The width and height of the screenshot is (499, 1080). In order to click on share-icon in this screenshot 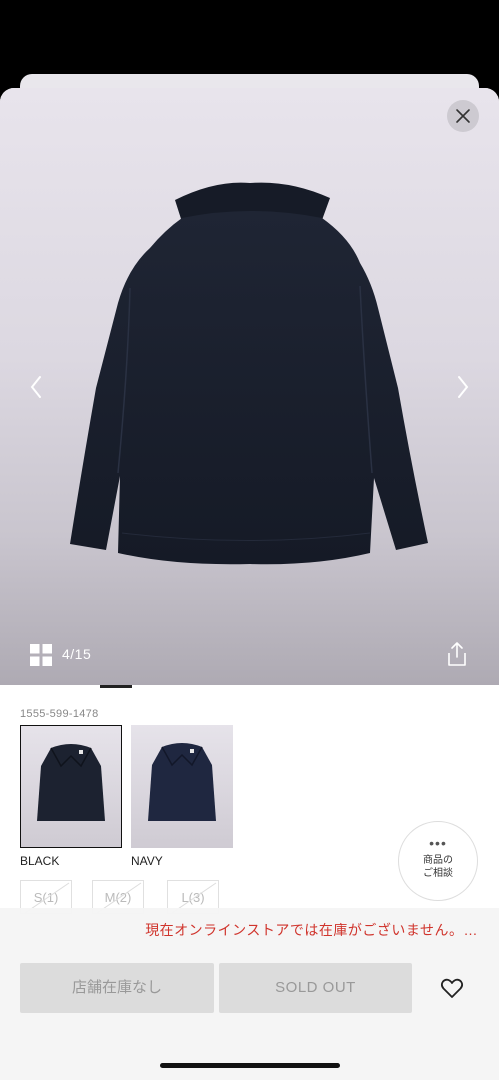, I will do `click(457, 654)`.